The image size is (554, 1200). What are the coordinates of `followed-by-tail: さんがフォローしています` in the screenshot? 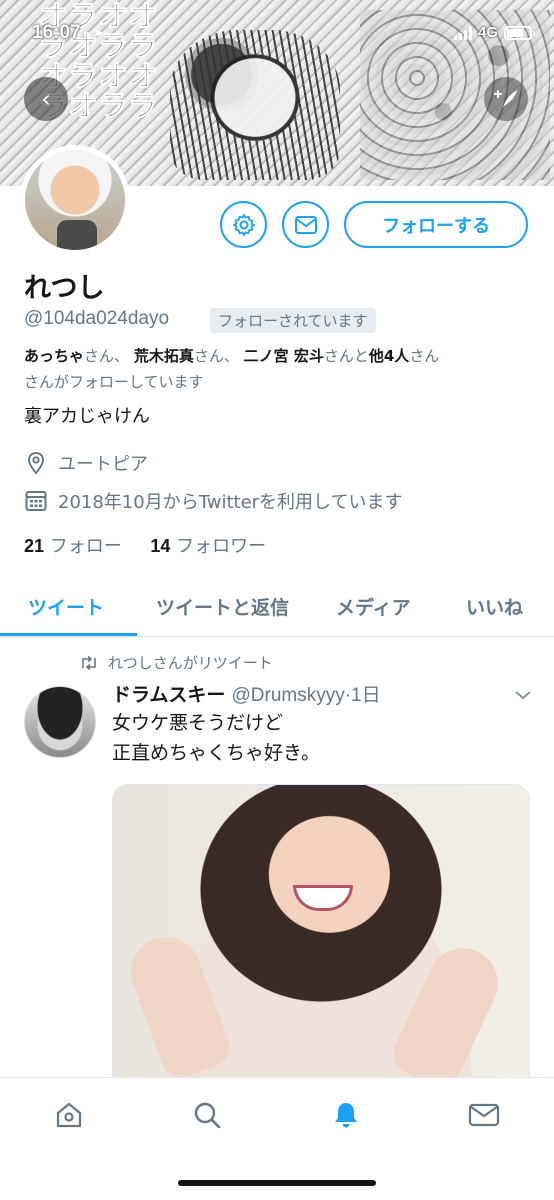 It's located at (114, 382).